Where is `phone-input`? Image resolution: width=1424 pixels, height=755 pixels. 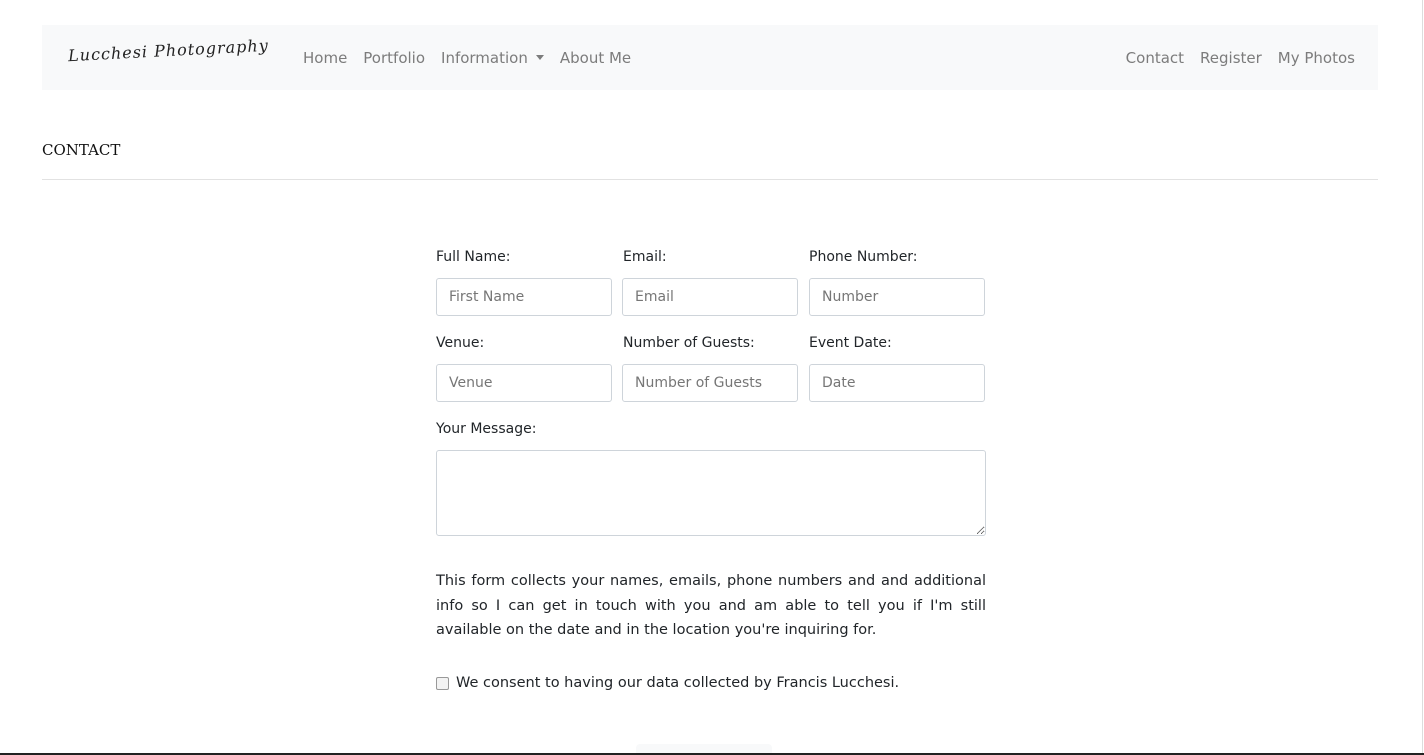
phone-input is located at coordinates (897, 297).